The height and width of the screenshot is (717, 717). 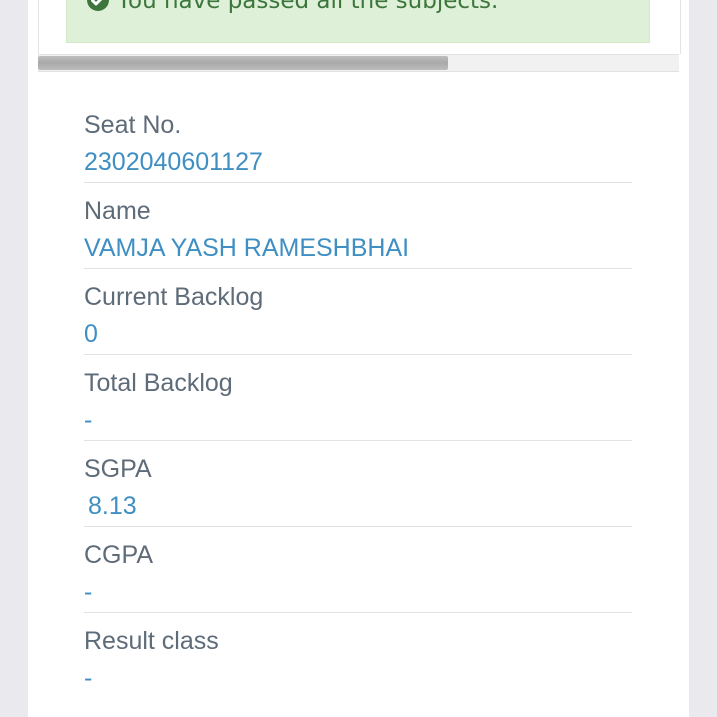 I want to click on total-backlog-row: Total Backlog -, so click(x=358, y=398).